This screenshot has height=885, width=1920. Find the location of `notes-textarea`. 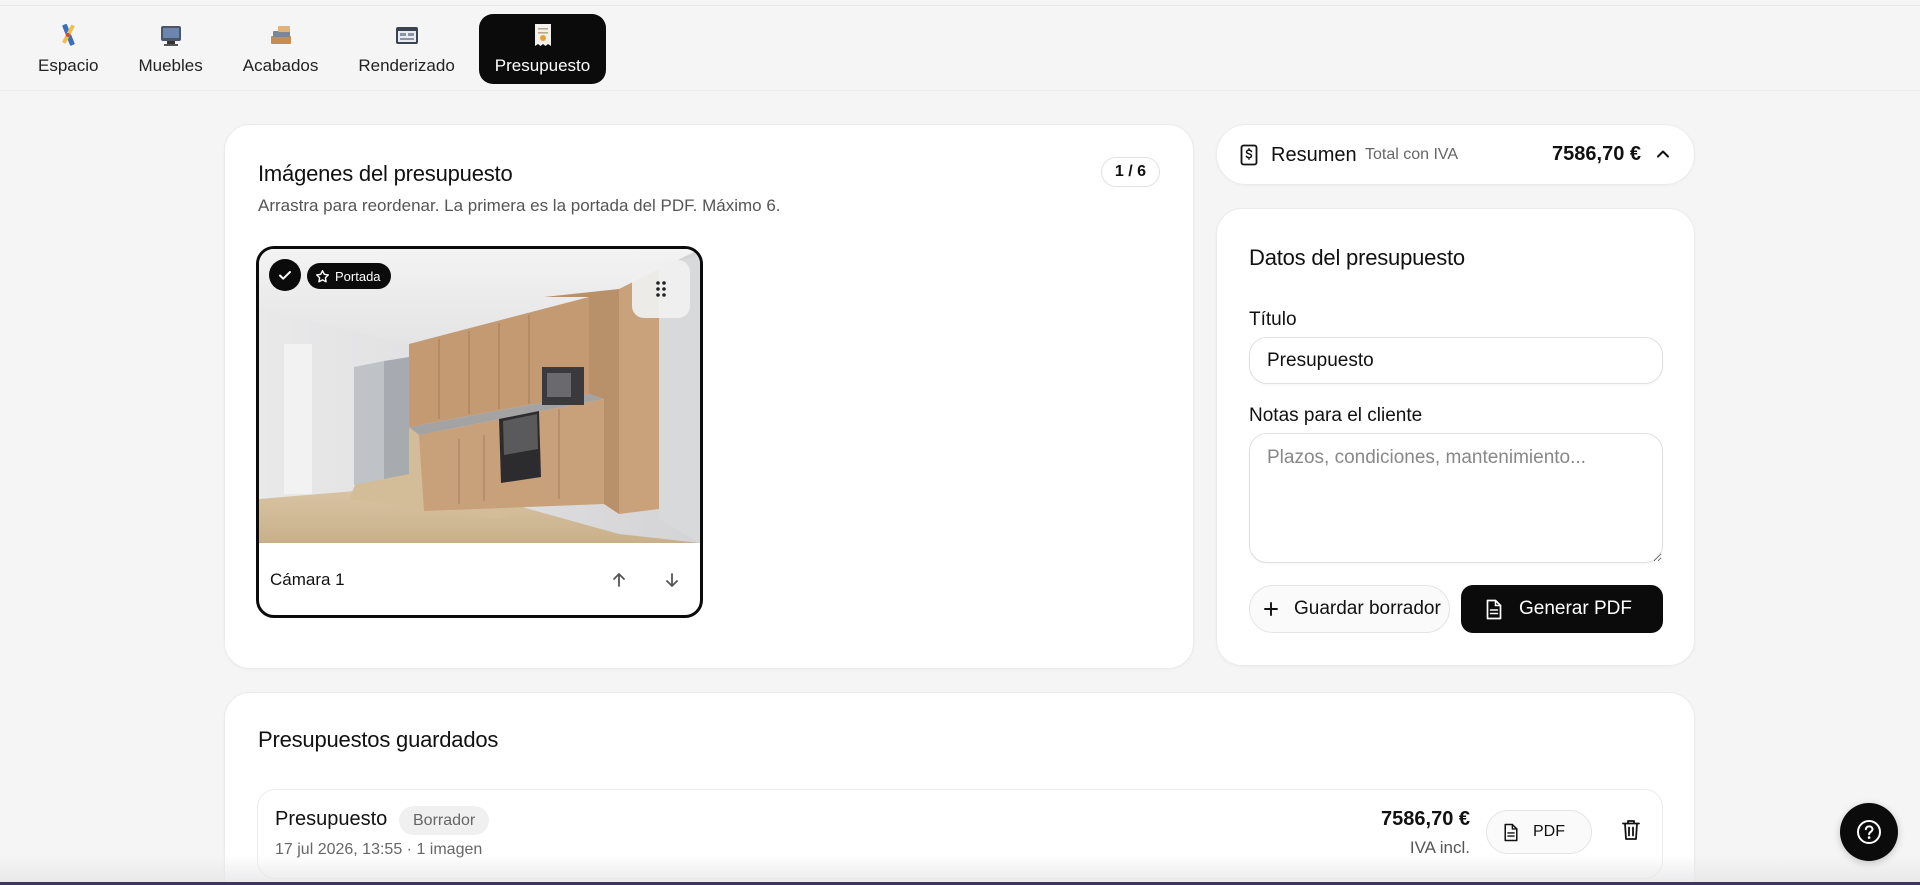

notes-textarea is located at coordinates (1456, 498).